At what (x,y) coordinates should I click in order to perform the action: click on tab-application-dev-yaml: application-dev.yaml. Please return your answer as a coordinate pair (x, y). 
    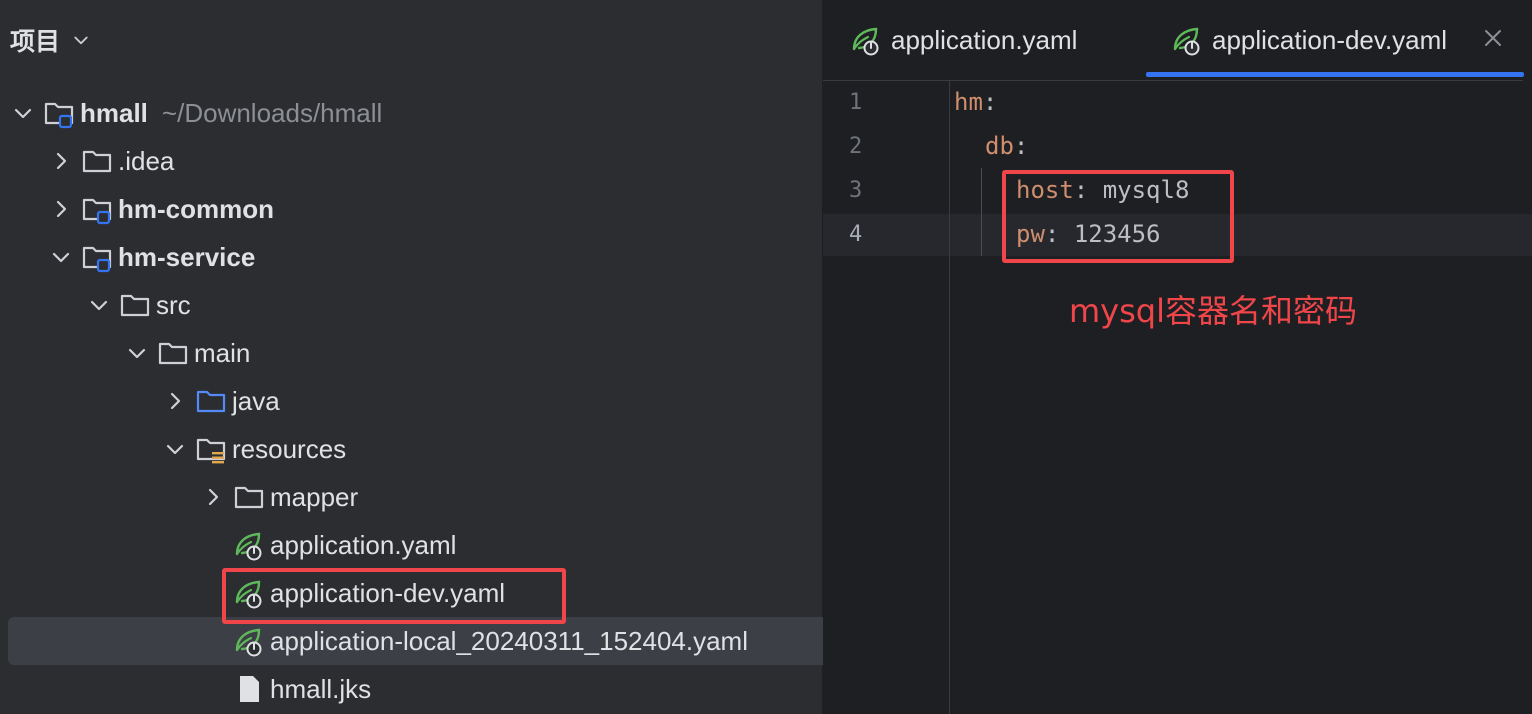
    Looking at the image, I should click on (1308, 40).